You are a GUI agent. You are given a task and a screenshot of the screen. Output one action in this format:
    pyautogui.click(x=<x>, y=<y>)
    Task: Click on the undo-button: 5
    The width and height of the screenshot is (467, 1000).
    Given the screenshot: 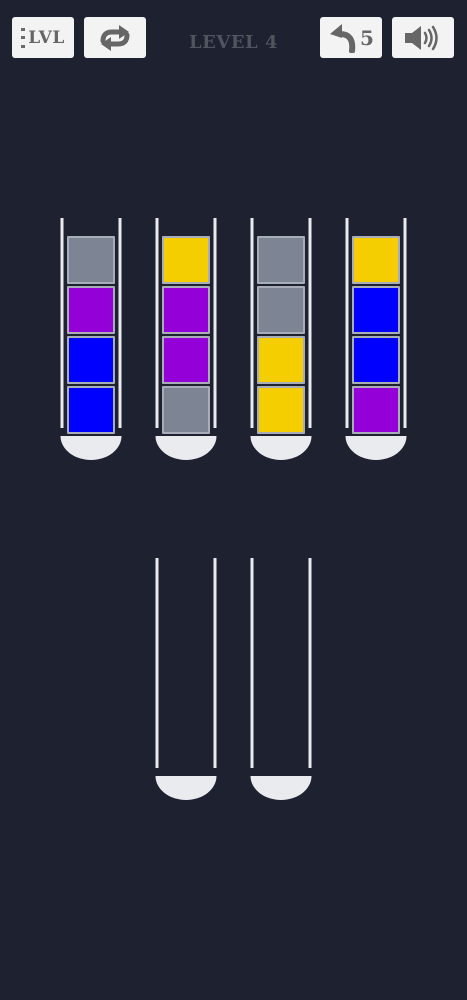 What is the action you would take?
    pyautogui.click(x=351, y=37)
    